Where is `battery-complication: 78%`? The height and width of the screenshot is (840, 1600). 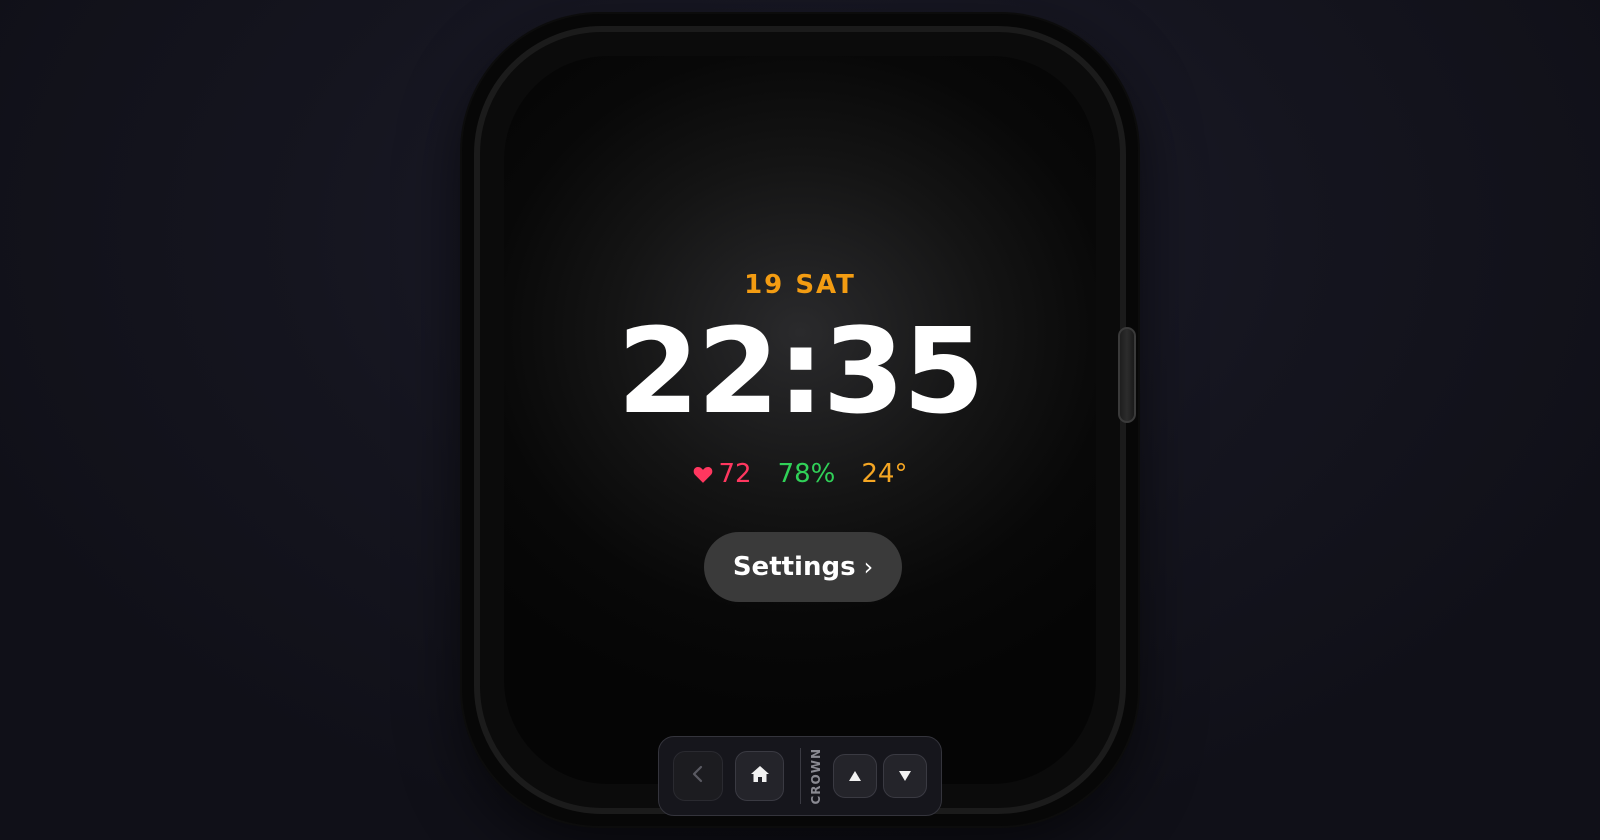
battery-complication: 78% is located at coordinates (807, 474).